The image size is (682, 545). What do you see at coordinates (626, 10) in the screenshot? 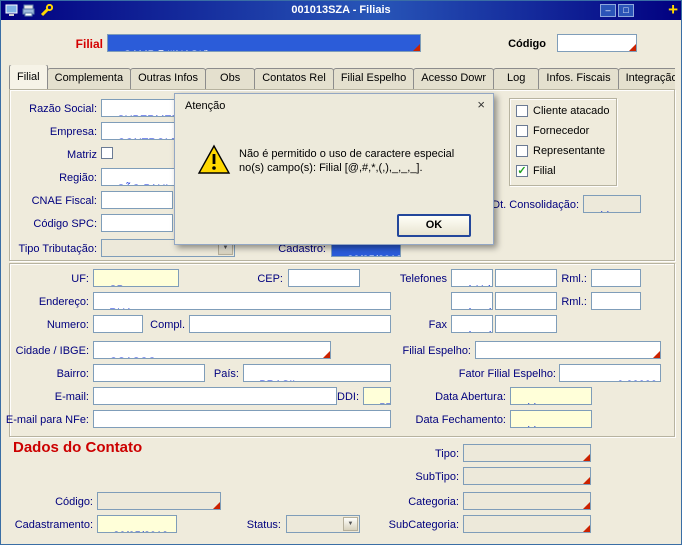
I see `maximize-button: □` at bounding box center [626, 10].